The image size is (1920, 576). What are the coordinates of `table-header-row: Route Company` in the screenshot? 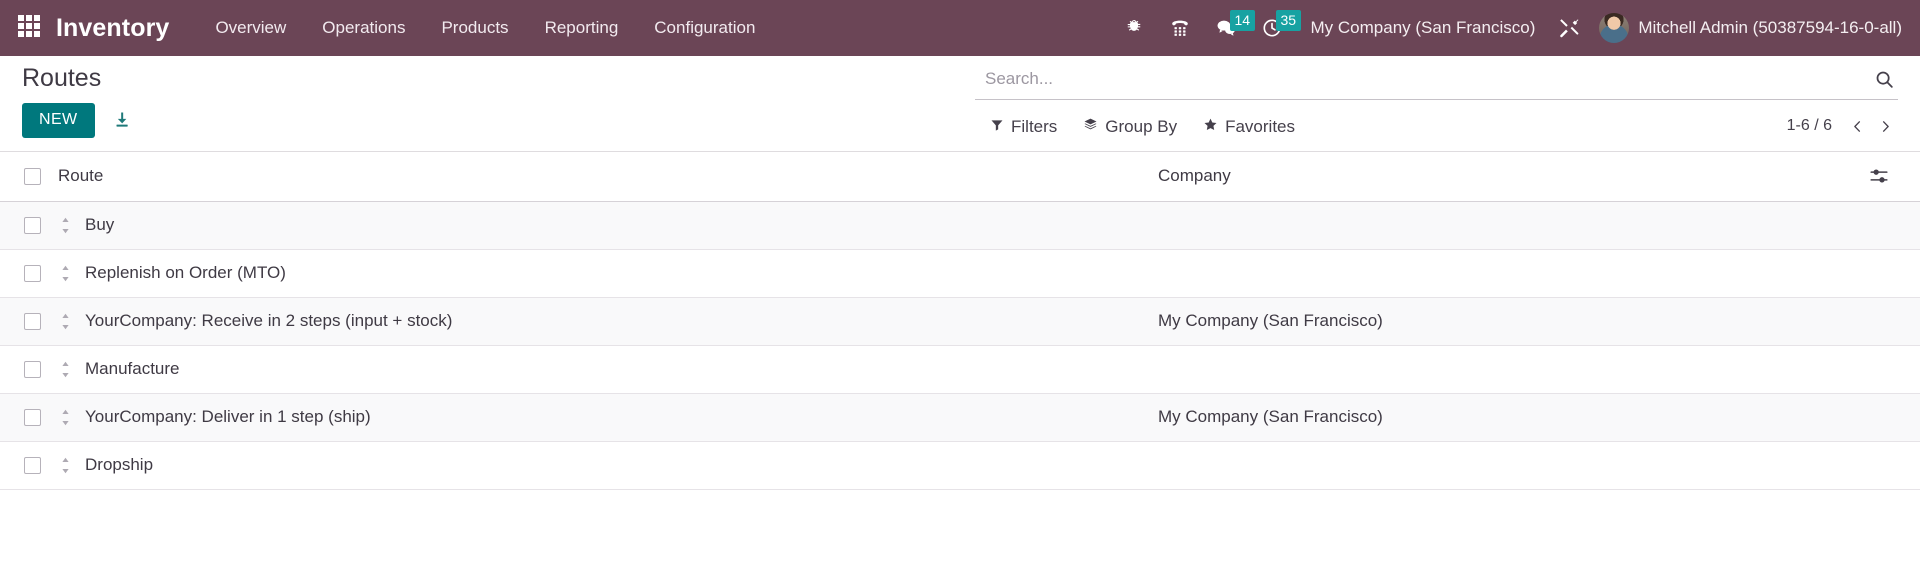 It's located at (960, 177).